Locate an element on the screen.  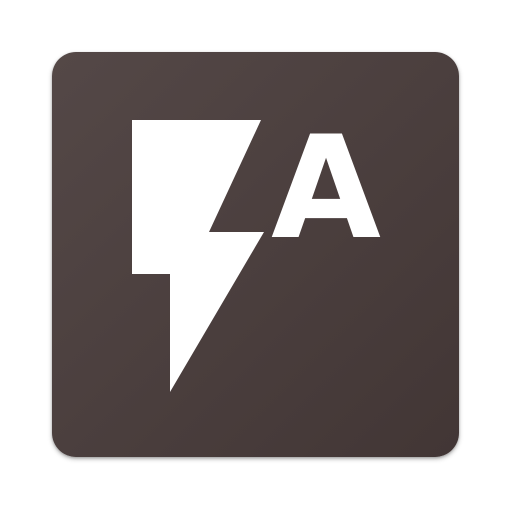
icon-letter-a: A is located at coordinates (326, 188).